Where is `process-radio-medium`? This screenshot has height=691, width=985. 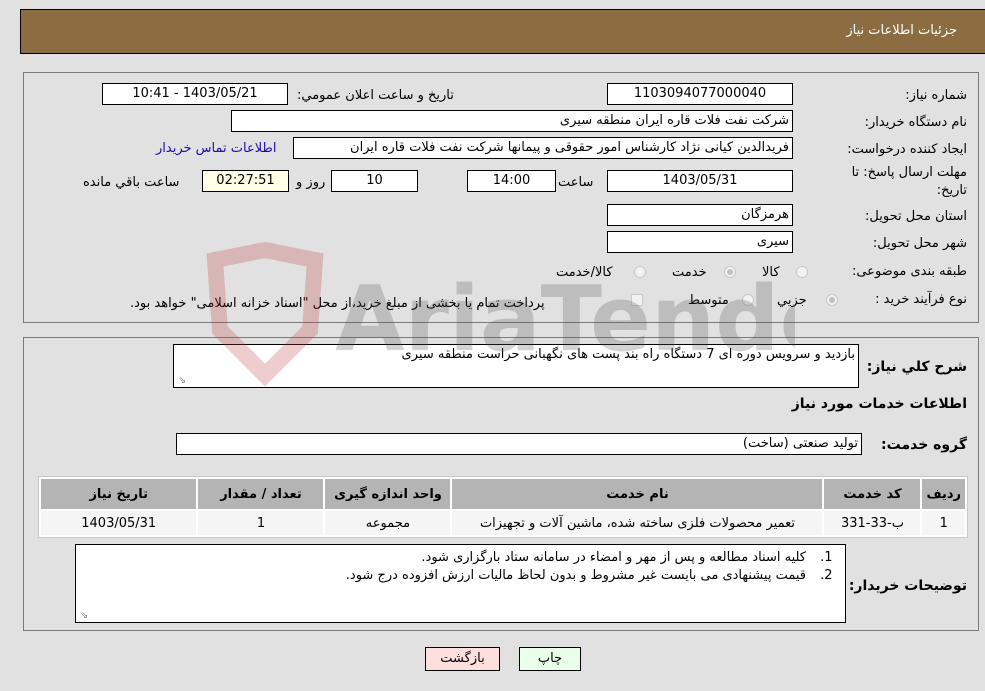 process-radio-medium is located at coordinates (748, 300).